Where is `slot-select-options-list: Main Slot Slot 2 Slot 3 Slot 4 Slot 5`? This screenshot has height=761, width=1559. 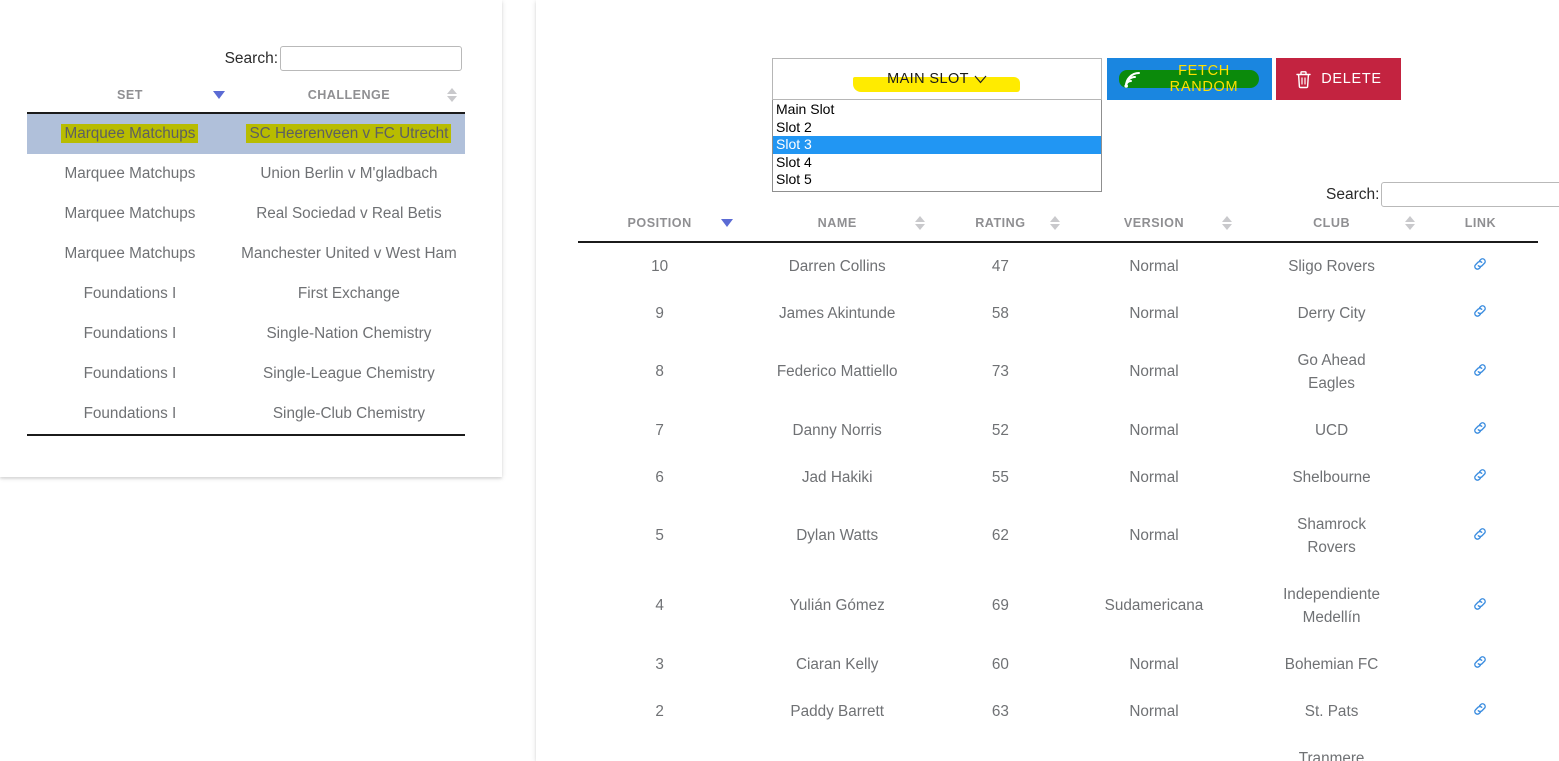
slot-select-options-list: Main Slot Slot 2 Slot 3 Slot 4 Slot 5 is located at coordinates (937, 146).